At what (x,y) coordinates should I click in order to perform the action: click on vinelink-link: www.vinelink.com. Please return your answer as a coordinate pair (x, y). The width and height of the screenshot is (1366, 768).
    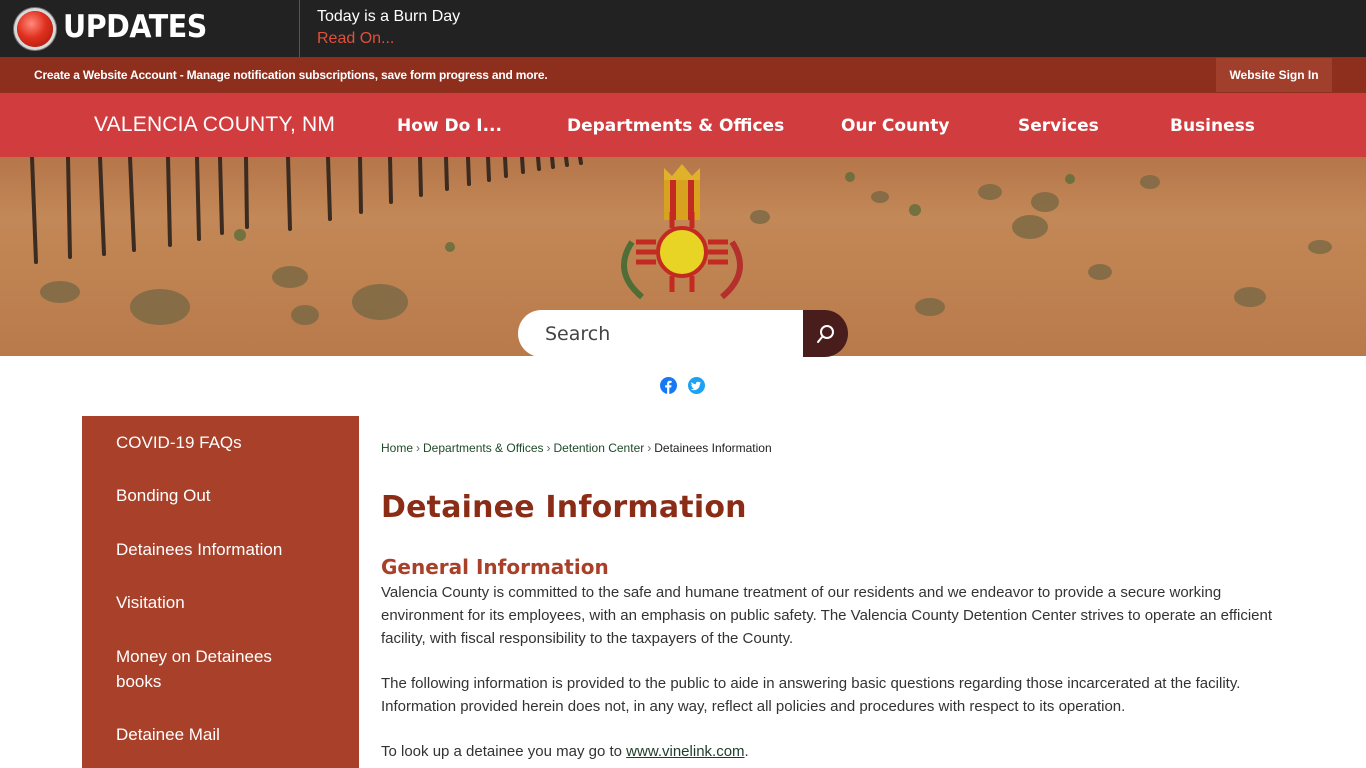
    Looking at the image, I should click on (685, 751).